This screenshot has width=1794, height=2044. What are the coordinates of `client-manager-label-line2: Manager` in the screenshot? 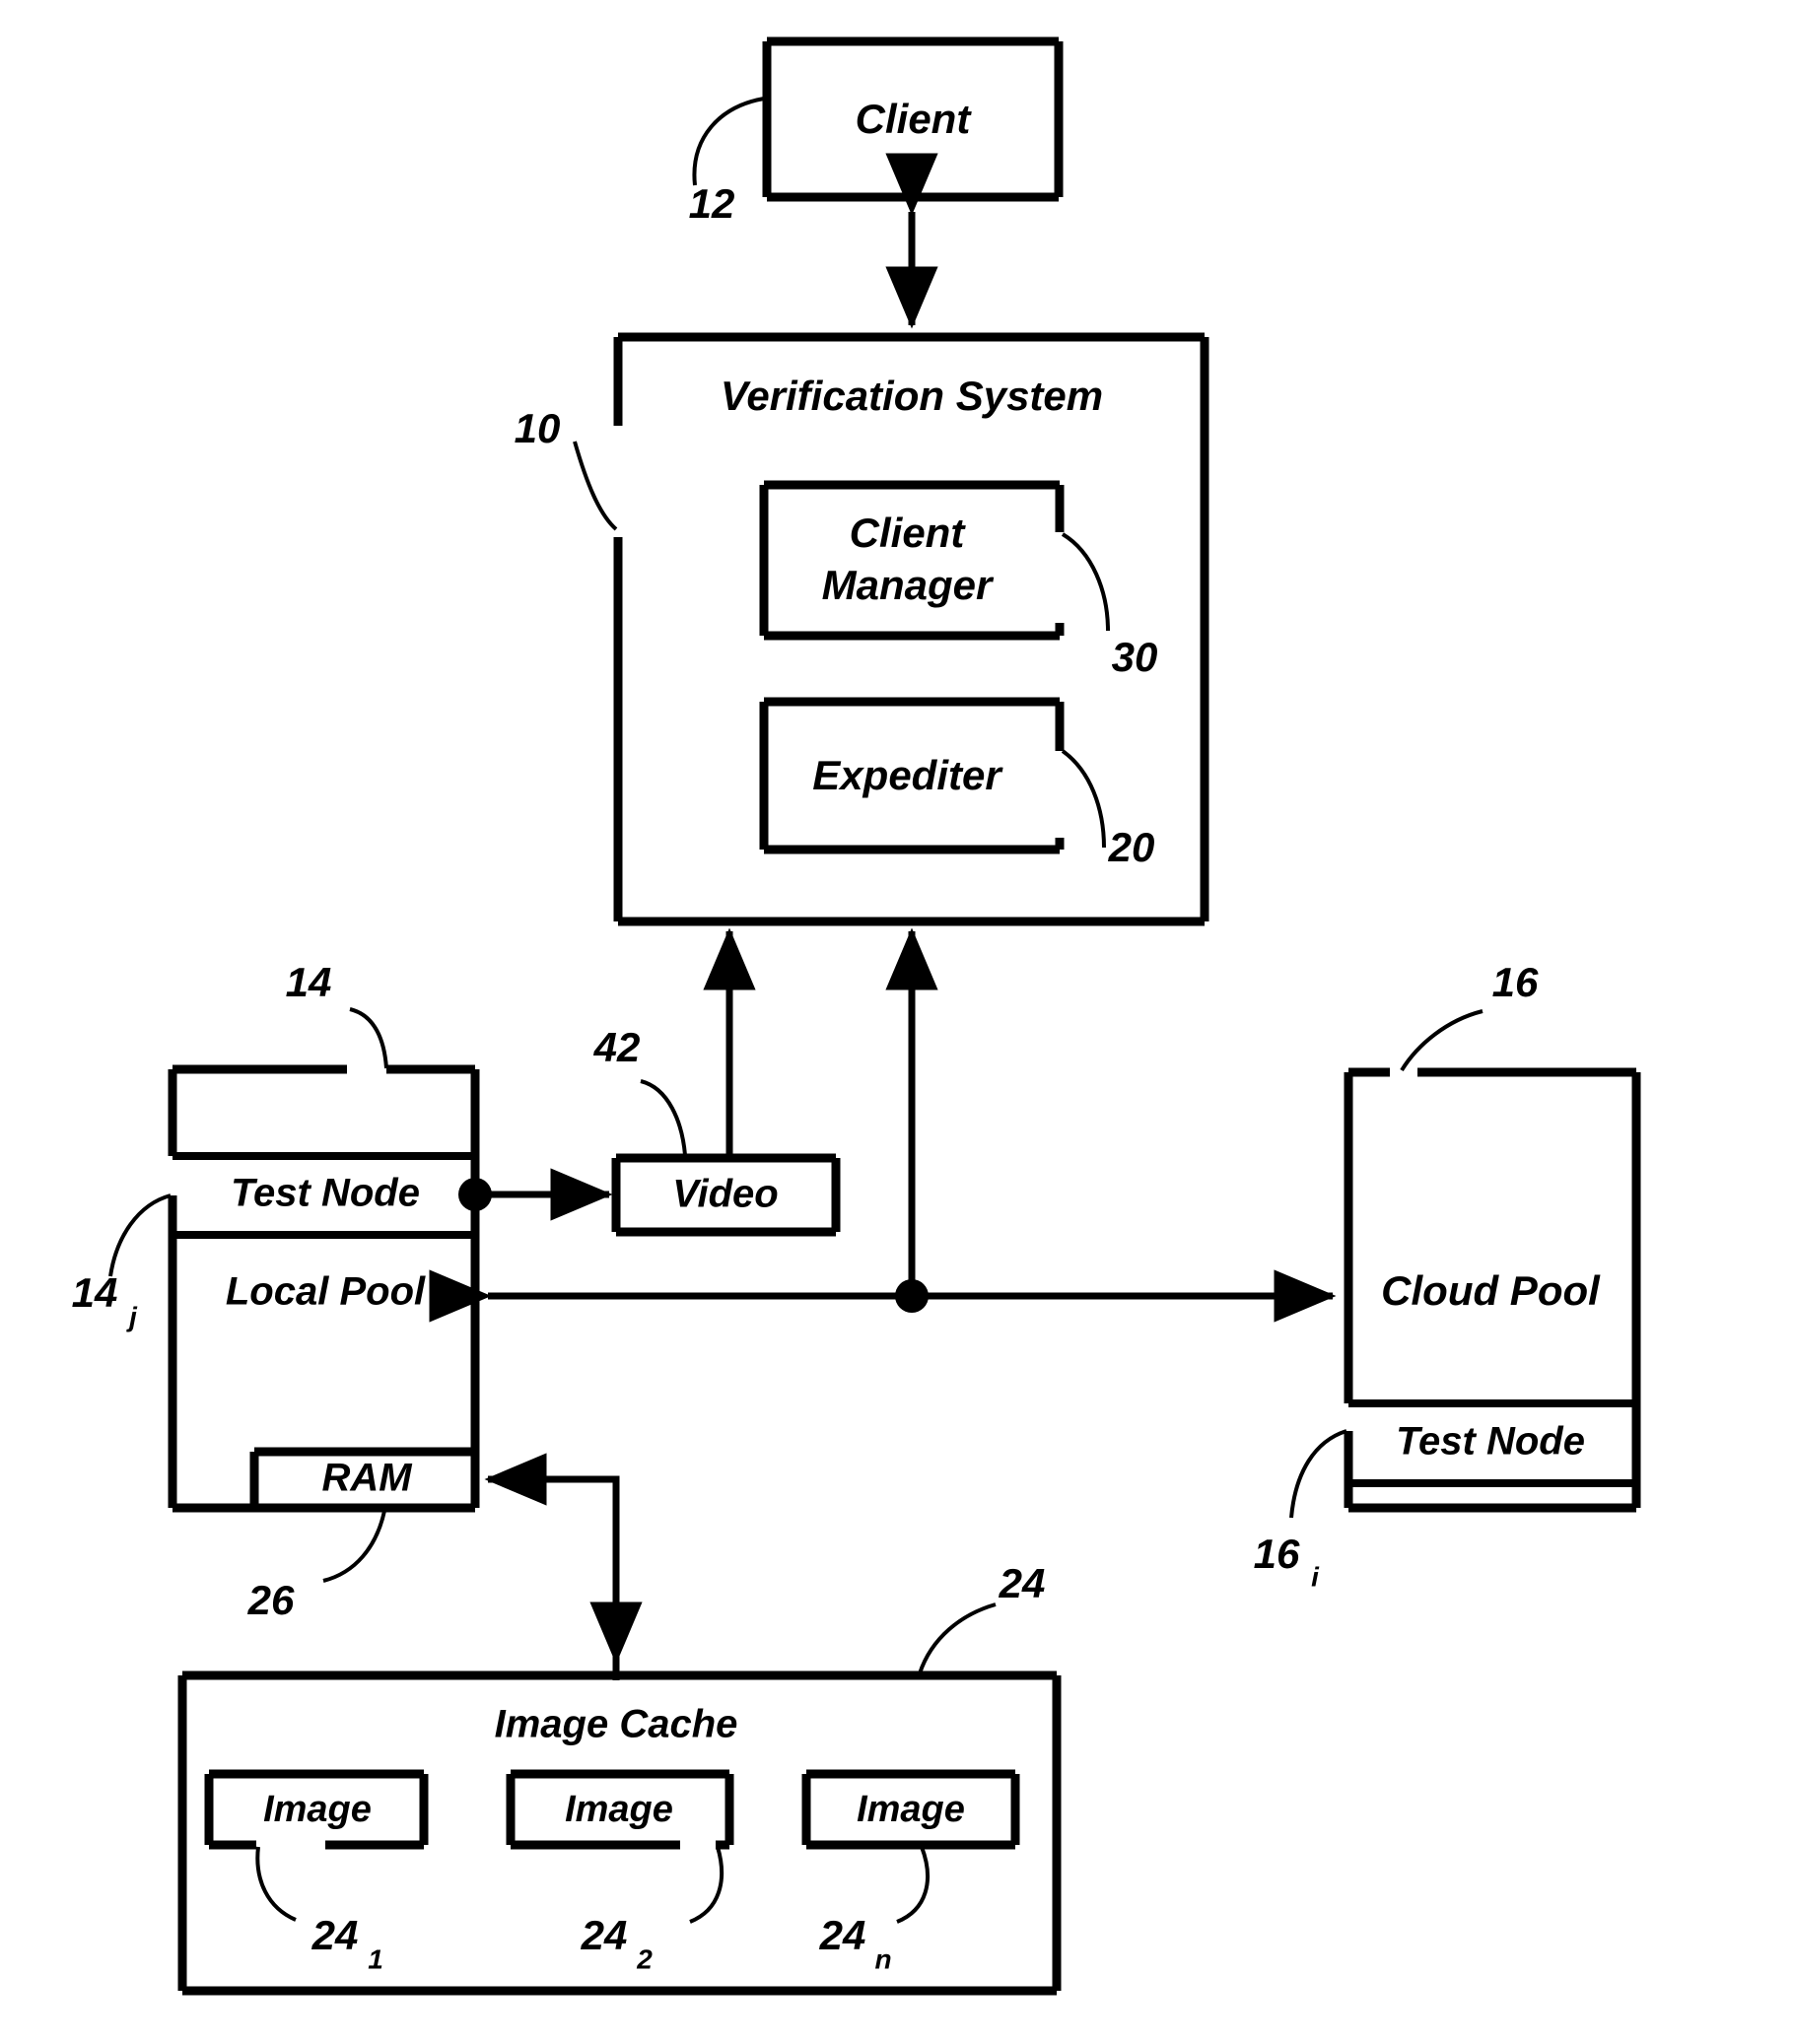 It's located at (909, 585).